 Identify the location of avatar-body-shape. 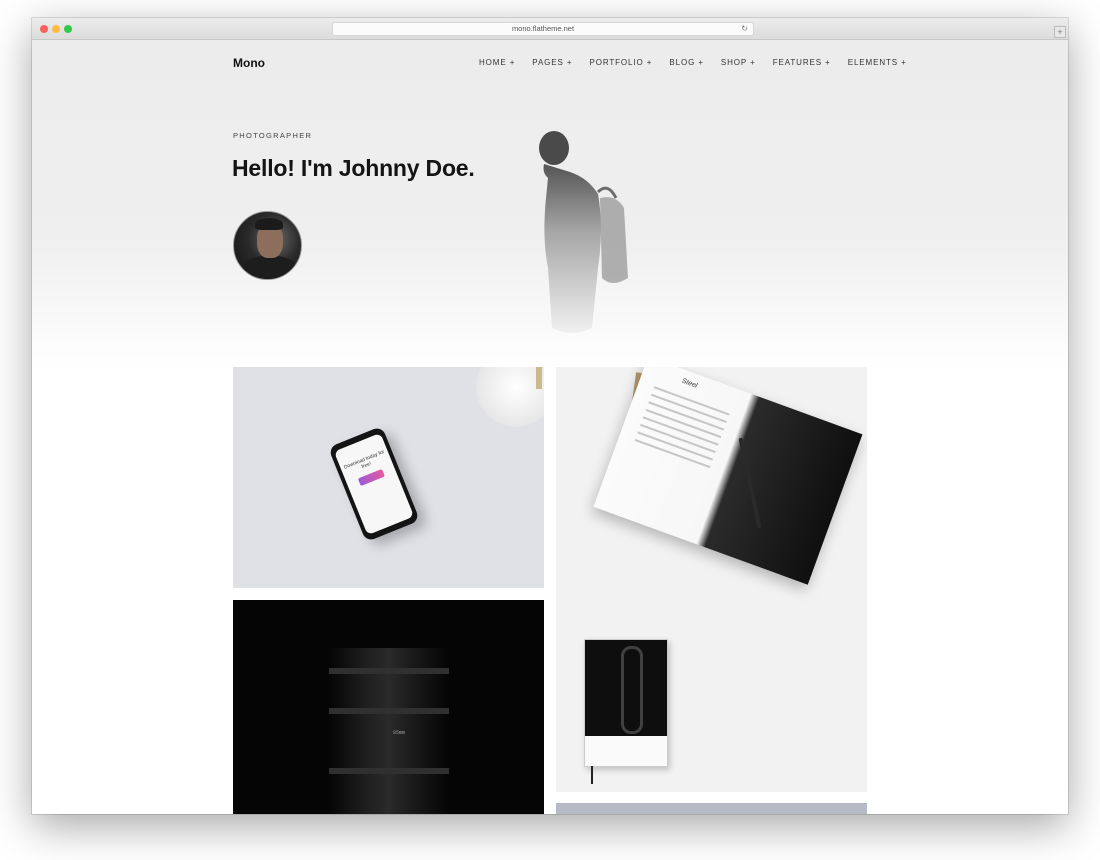
(270, 267).